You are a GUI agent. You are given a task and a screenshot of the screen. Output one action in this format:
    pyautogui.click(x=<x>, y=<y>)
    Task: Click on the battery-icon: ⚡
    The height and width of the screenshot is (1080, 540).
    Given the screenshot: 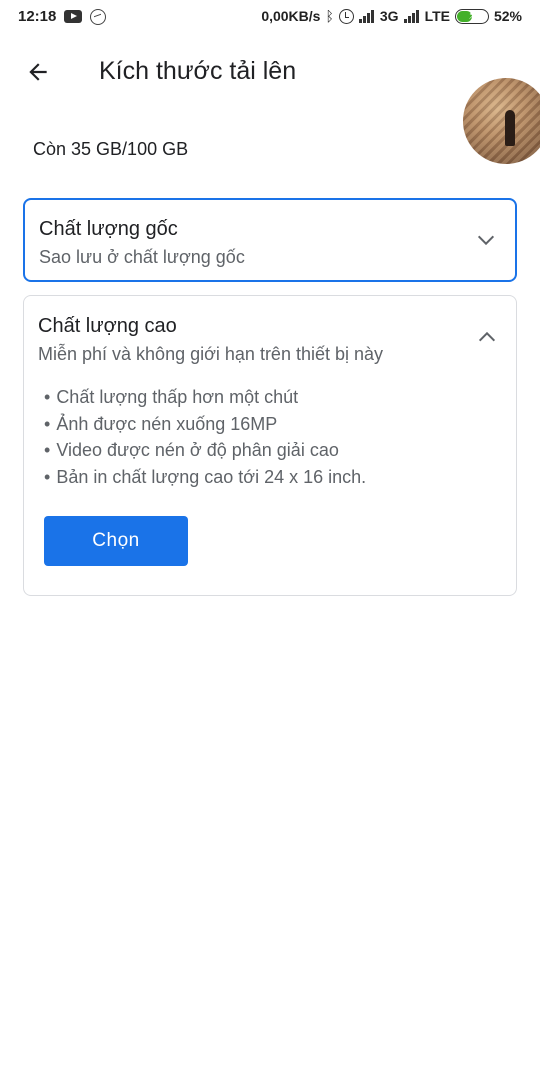 What is the action you would take?
    pyautogui.click(x=471, y=16)
    